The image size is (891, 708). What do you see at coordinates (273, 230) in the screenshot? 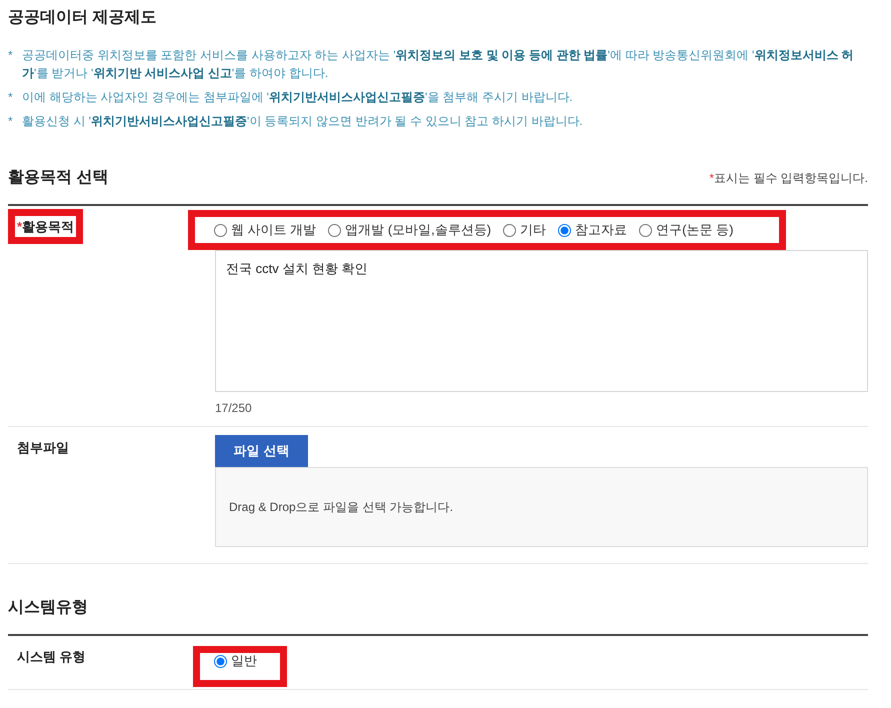
I see `option-label: 웹 사이트 개발` at bounding box center [273, 230].